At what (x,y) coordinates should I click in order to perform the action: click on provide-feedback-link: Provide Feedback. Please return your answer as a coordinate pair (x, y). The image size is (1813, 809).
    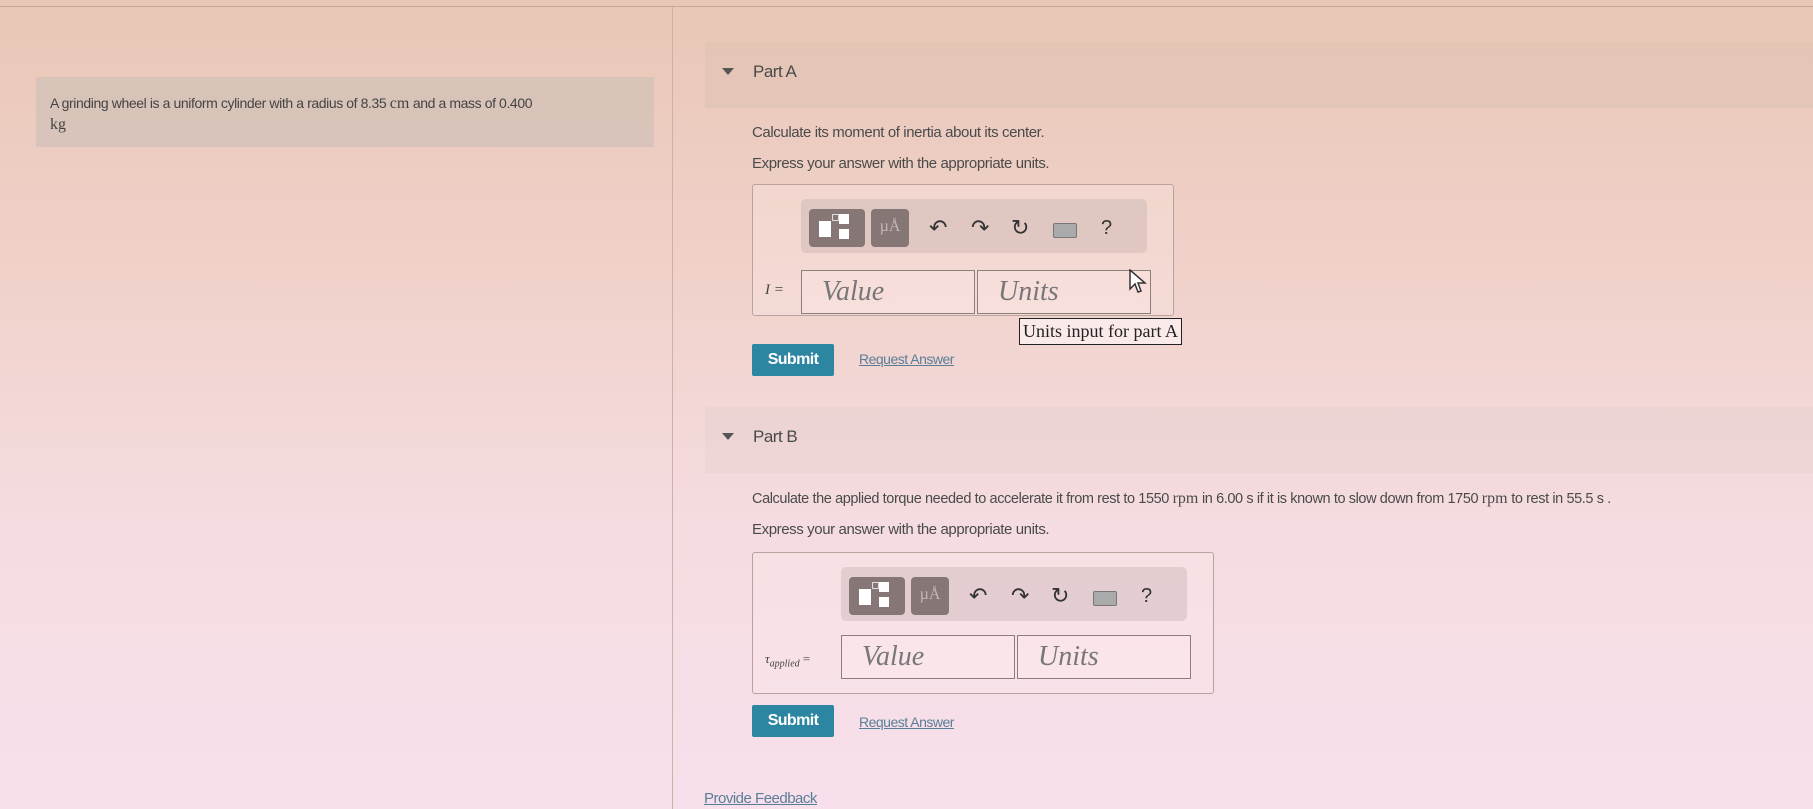
    Looking at the image, I should click on (760, 798).